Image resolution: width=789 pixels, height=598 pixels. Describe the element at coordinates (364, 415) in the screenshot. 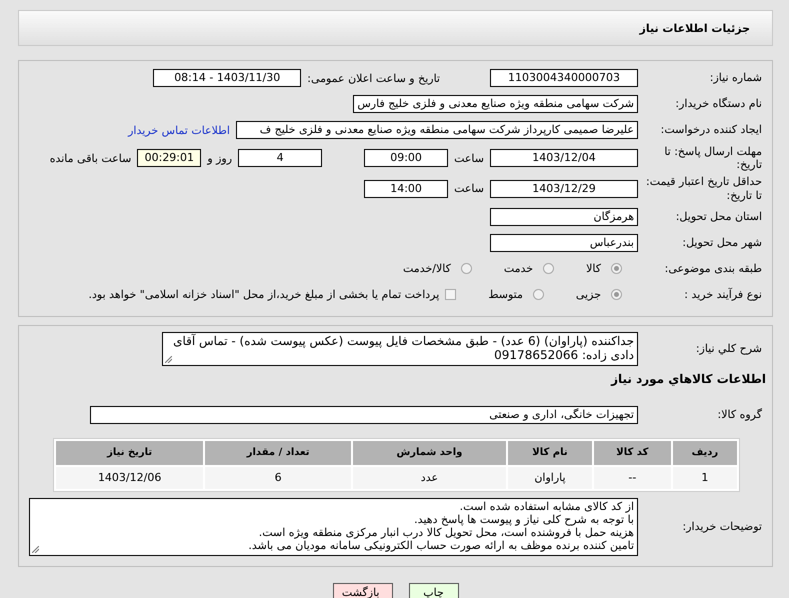

I see `goods-group-field: تجهیزات خانگی، اداری و صنعتی` at that location.